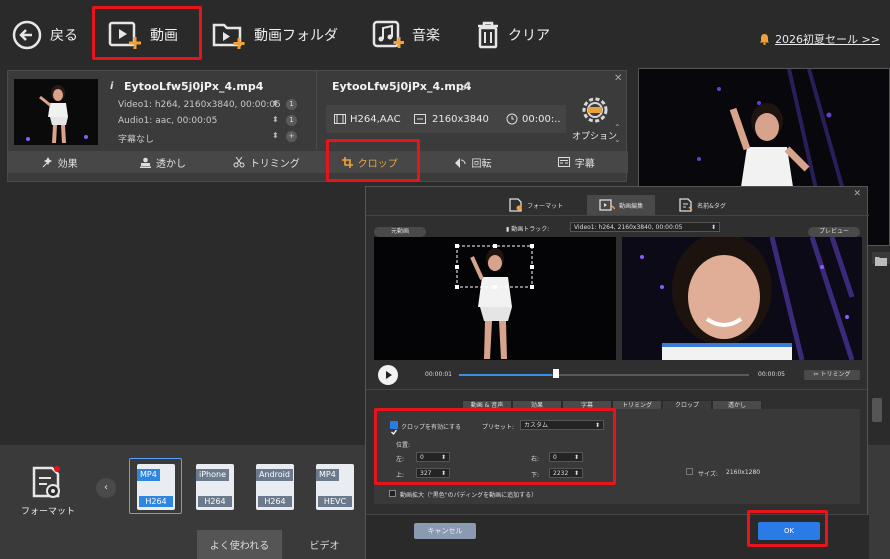 The width and height of the screenshot is (890, 559). Describe the element at coordinates (162, 162) in the screenshot. I see `watermark-tool: 透かし` at that location.